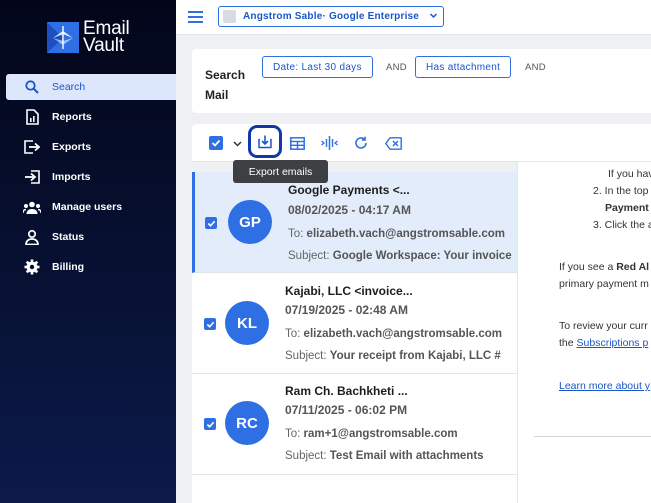  I want to click on export-emails-tooltip: Export emails, so click(280, 171).